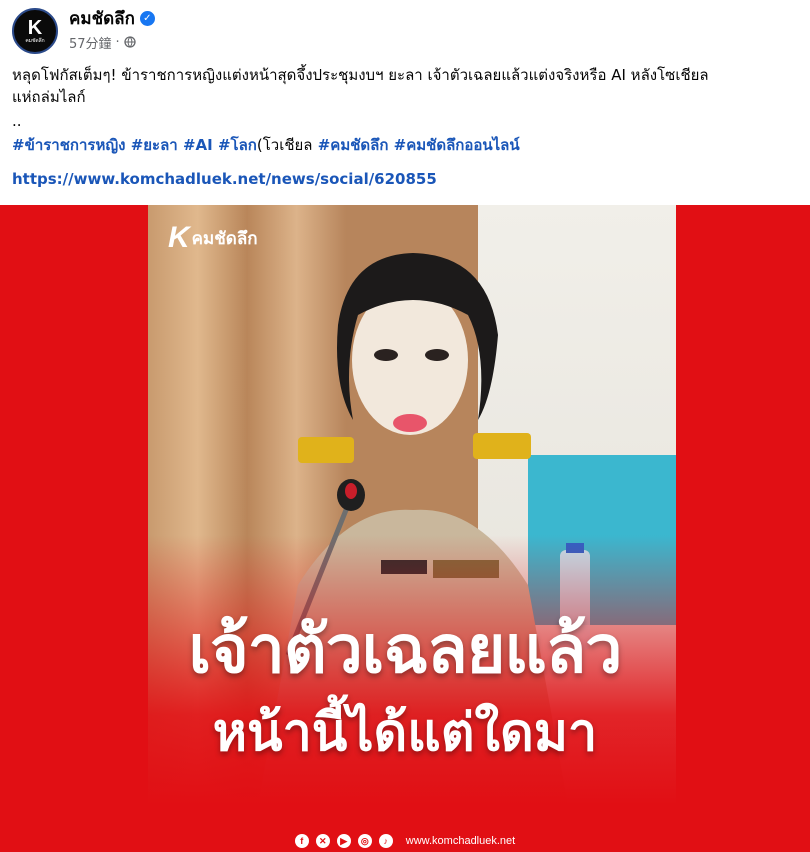 This screenshot has width=810, height=852. I want to click on post-text-line-2: แห่ถล่มไลก์, so click(49, 97).